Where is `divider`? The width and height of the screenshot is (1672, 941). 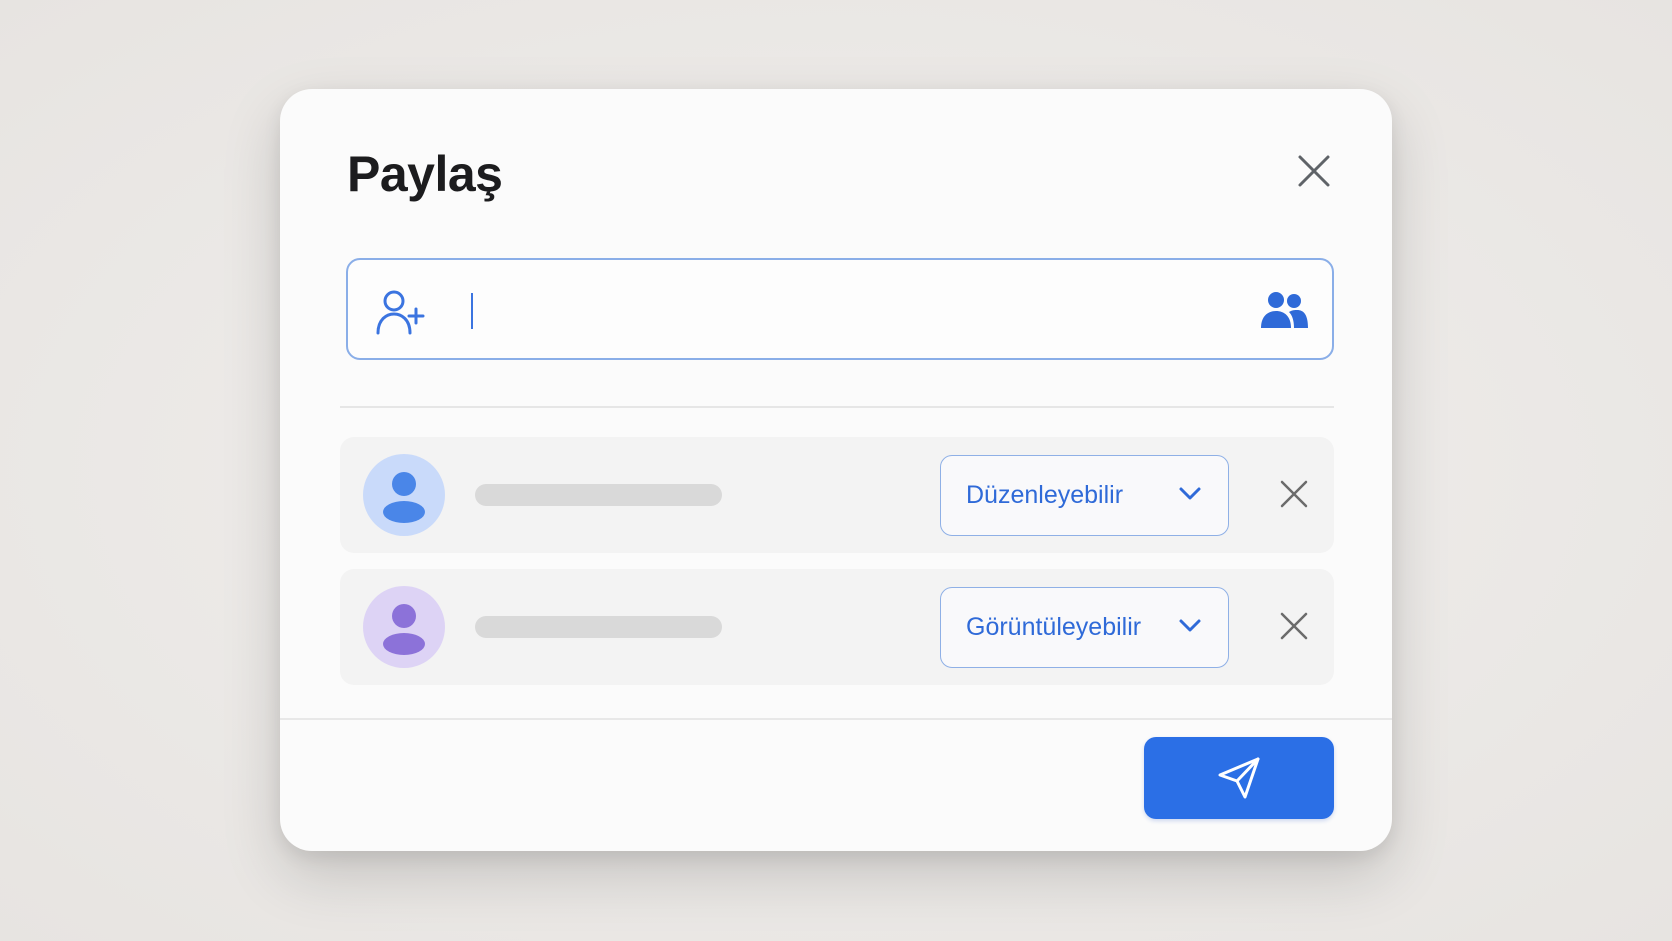
divider is located at coordinates (837, 407).